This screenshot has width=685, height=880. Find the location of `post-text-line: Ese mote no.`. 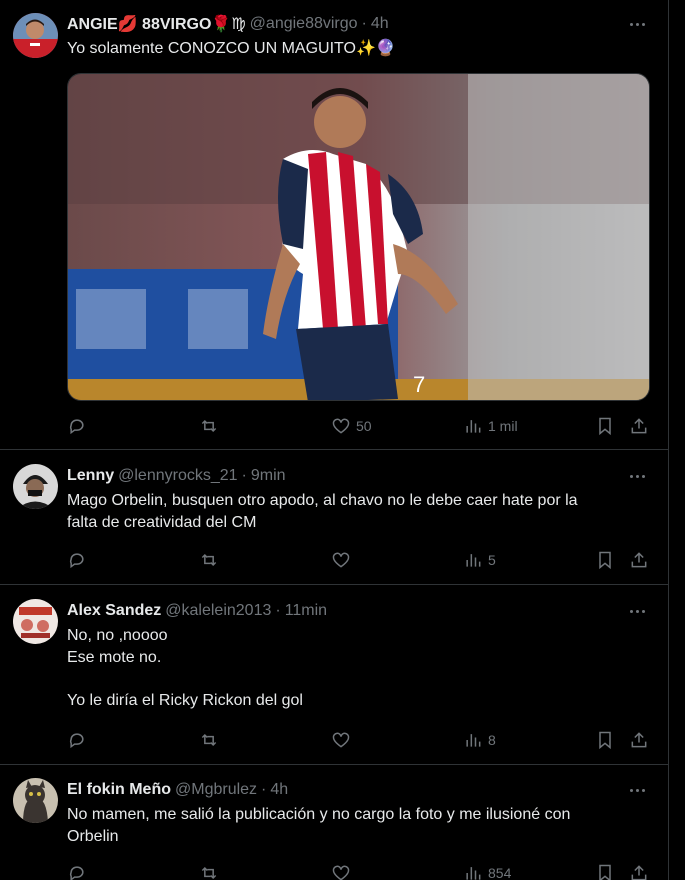

post-text-line: Ese mote no. is located at coordinates (114, 657).